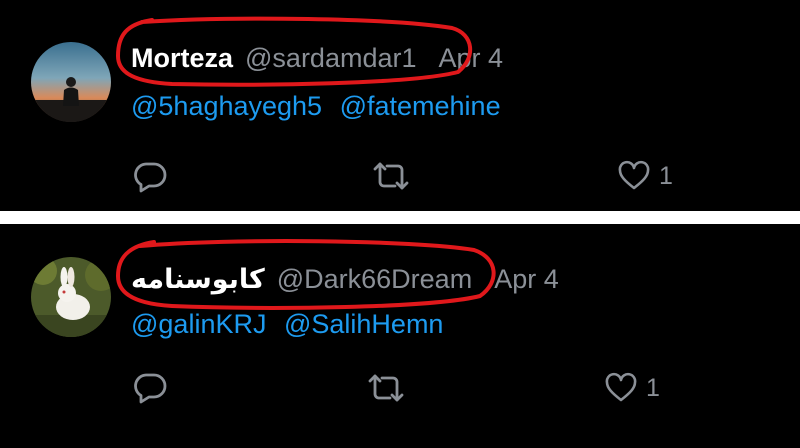 Image resolution: width=800 pixels, height=448 pixels. What do you see at coordinates (363, 324) in the screenshot?
I see `mention-link: @SalihHemn` at bounding box center [363, 324].